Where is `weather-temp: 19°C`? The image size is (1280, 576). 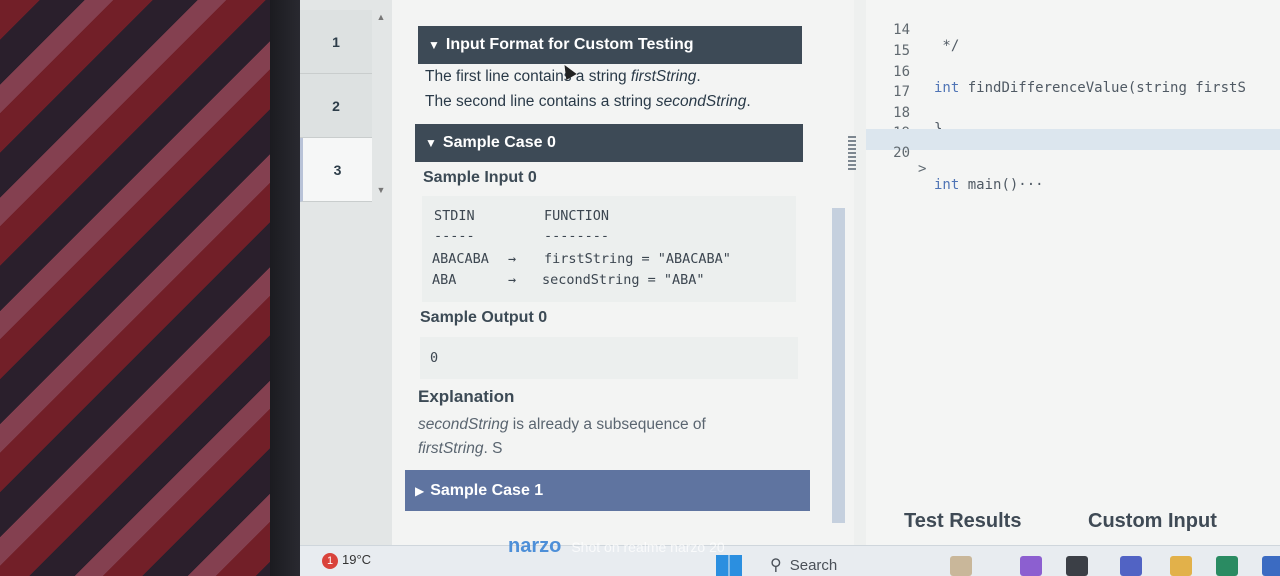
weather-temp: 19°C is located at coordinates (357, 559).